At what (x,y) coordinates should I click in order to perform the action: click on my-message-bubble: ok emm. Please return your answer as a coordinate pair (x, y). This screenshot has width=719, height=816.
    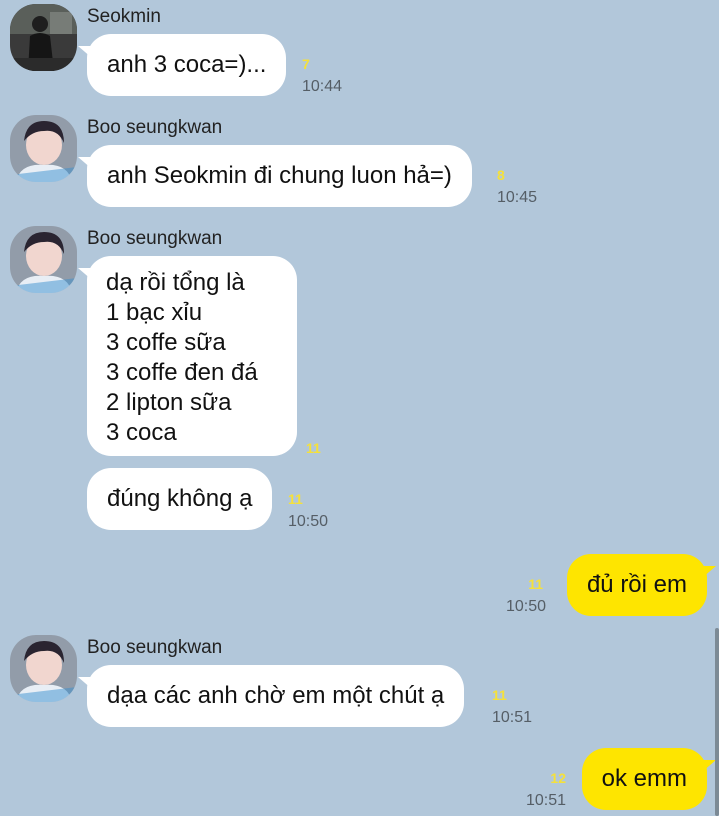
    Looking at the image, I should click on (649, 779).